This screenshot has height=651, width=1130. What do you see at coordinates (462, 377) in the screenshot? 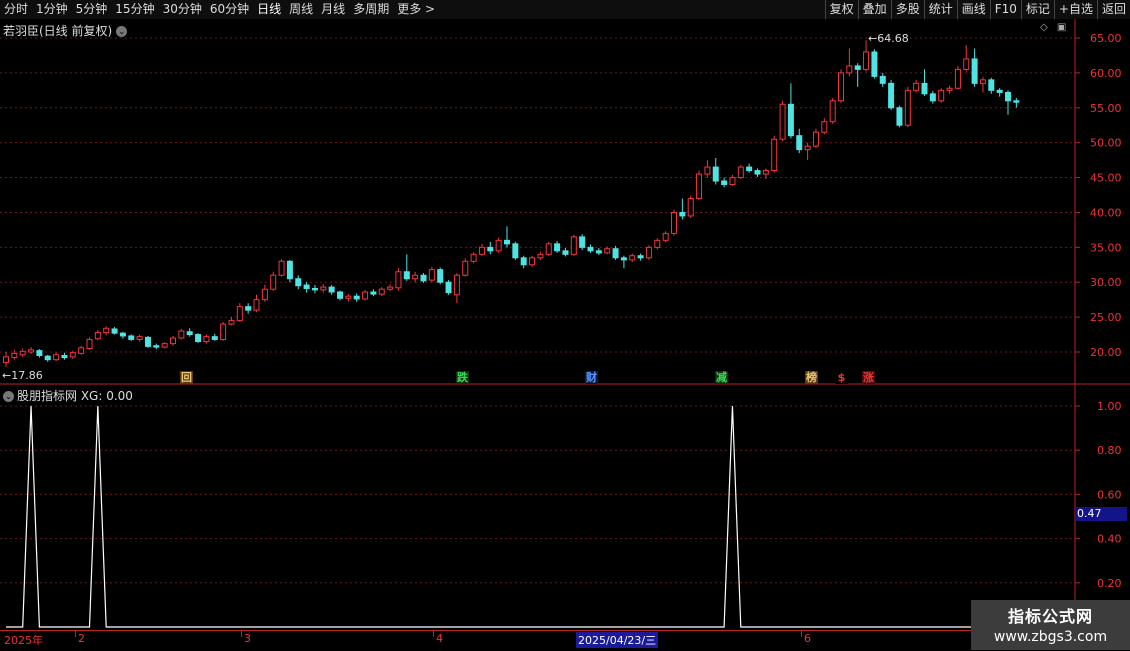
I see `event-tag-1: 跌` at bounding box center [462, 377].